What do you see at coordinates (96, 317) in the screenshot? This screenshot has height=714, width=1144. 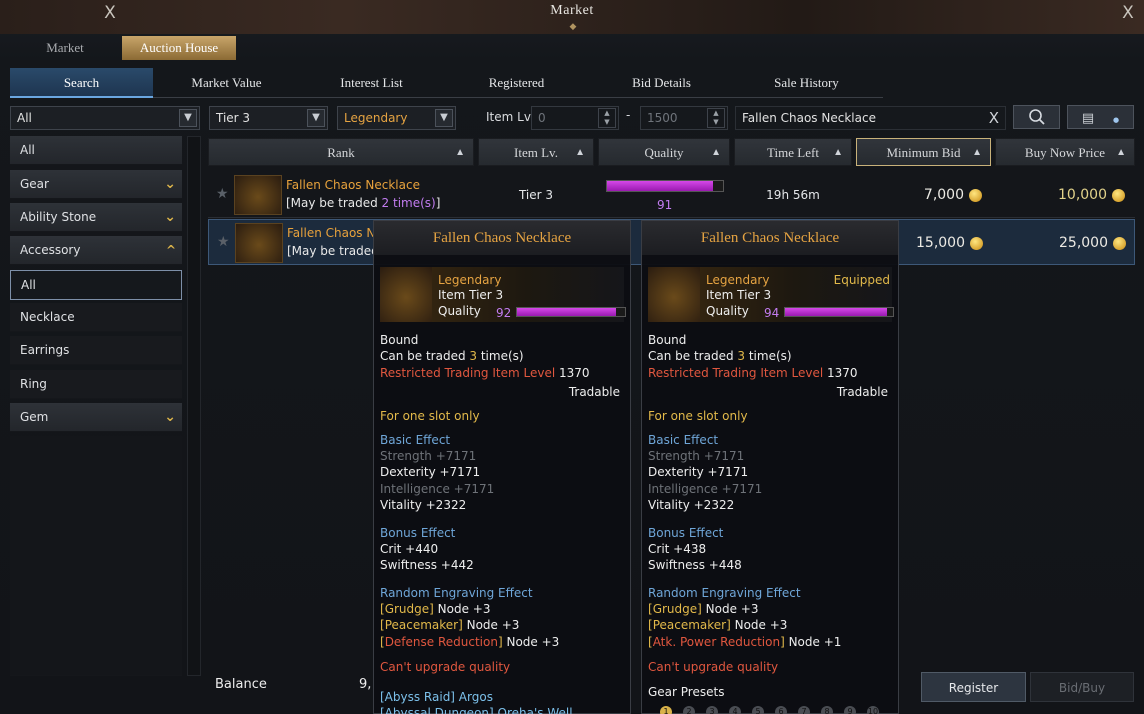 I see `sidebar-item-necklace: Necklace` at bounding box center [96, 317].